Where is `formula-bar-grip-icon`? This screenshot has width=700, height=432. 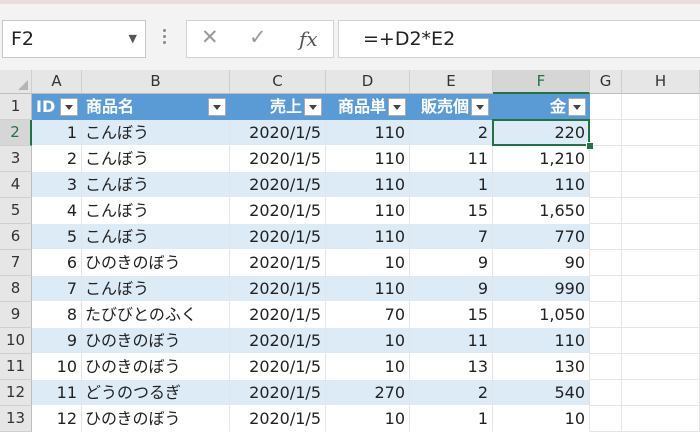
formula-bar-grip-icon is located at coordinates (164, 38).